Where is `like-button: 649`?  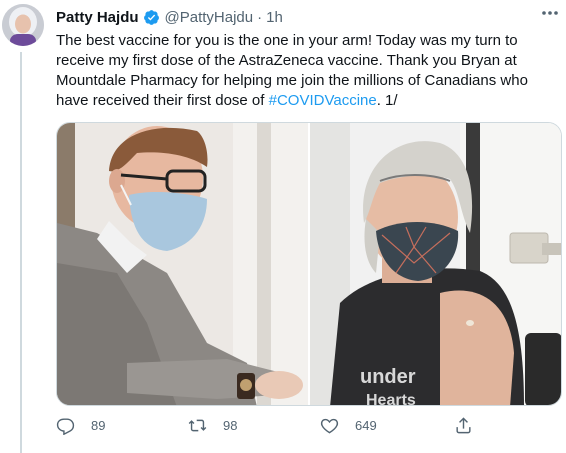 like-button: 649 is located at coordinates (348, 425).